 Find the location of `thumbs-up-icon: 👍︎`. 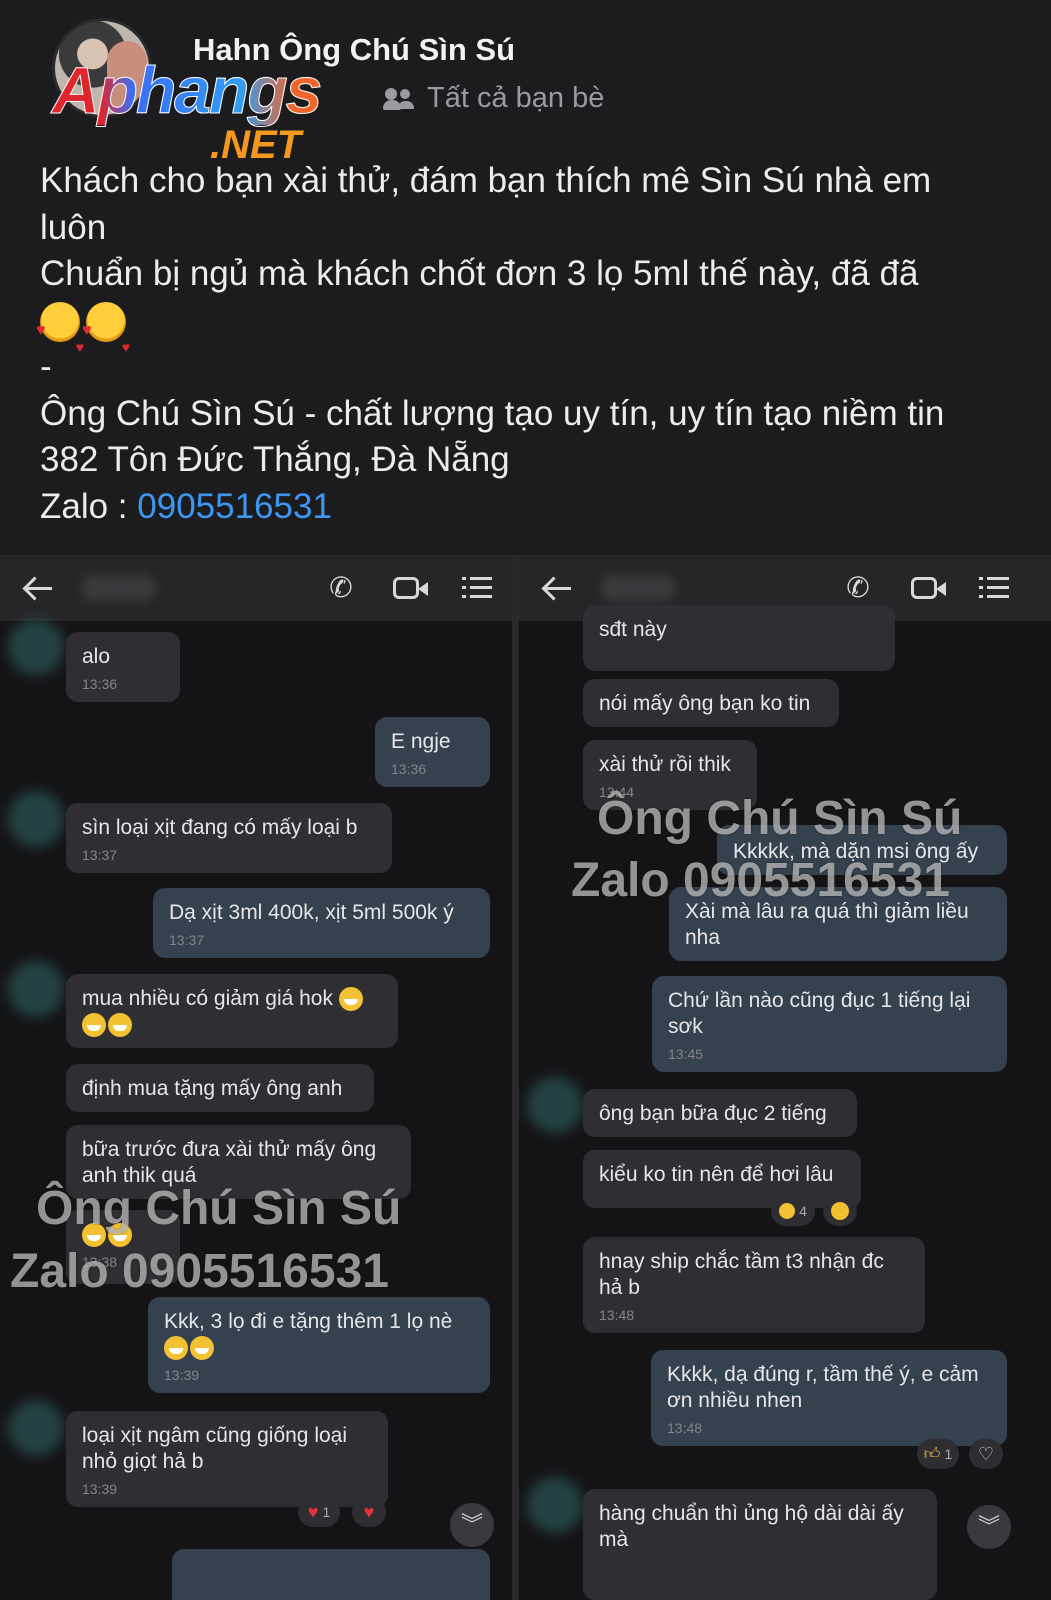

thumbs-up-icon: 👍︎ is located at coordinates (932, 1454).